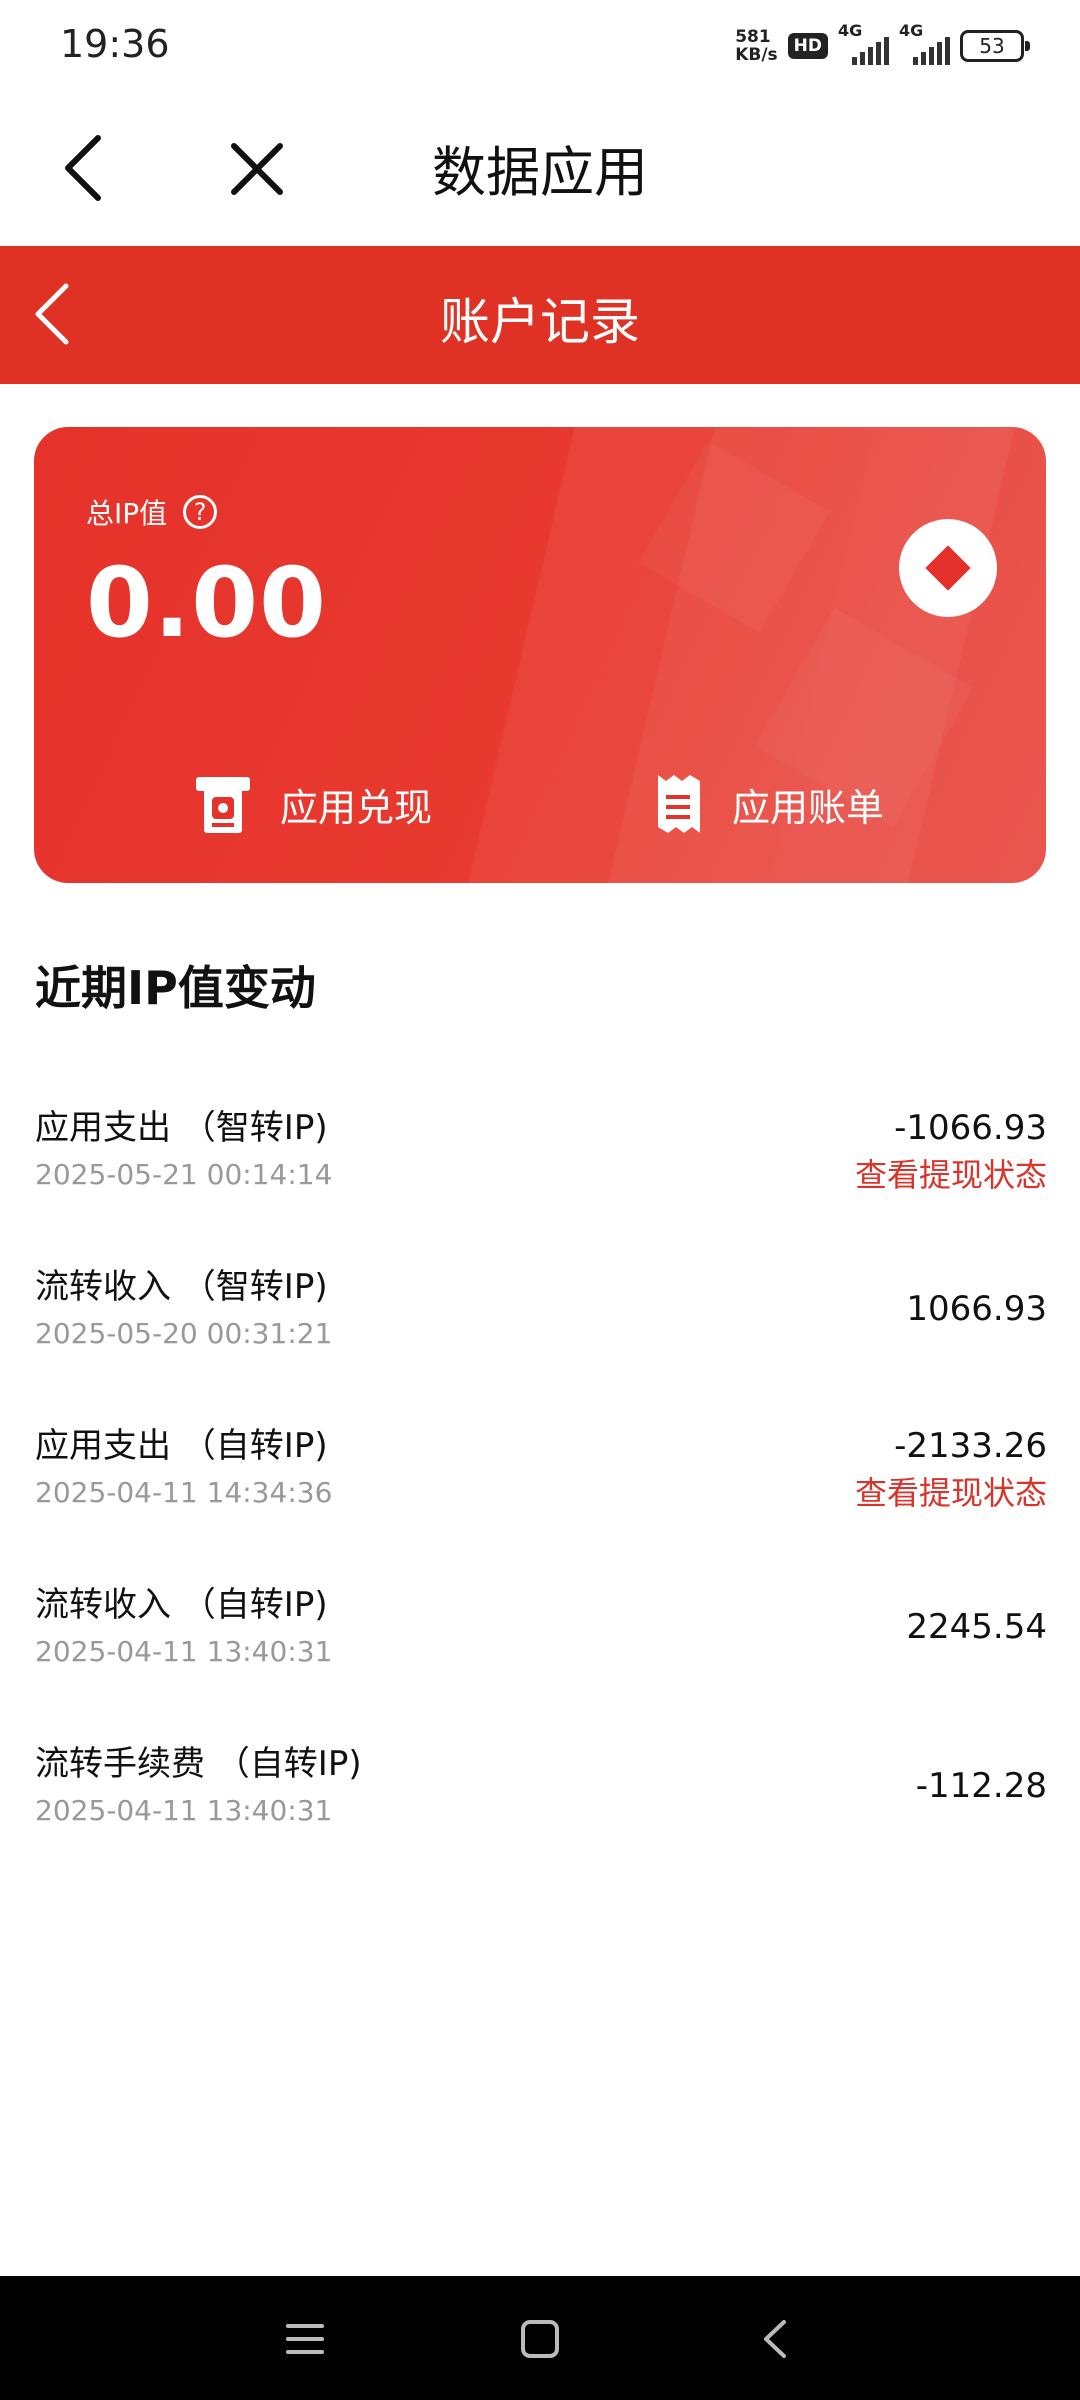 The width and height of the screenshot is (1080, 2400). Describe the element at coordinates (807, 46) in the screenshot. I see `hd-voice-icon: HD` at that location.